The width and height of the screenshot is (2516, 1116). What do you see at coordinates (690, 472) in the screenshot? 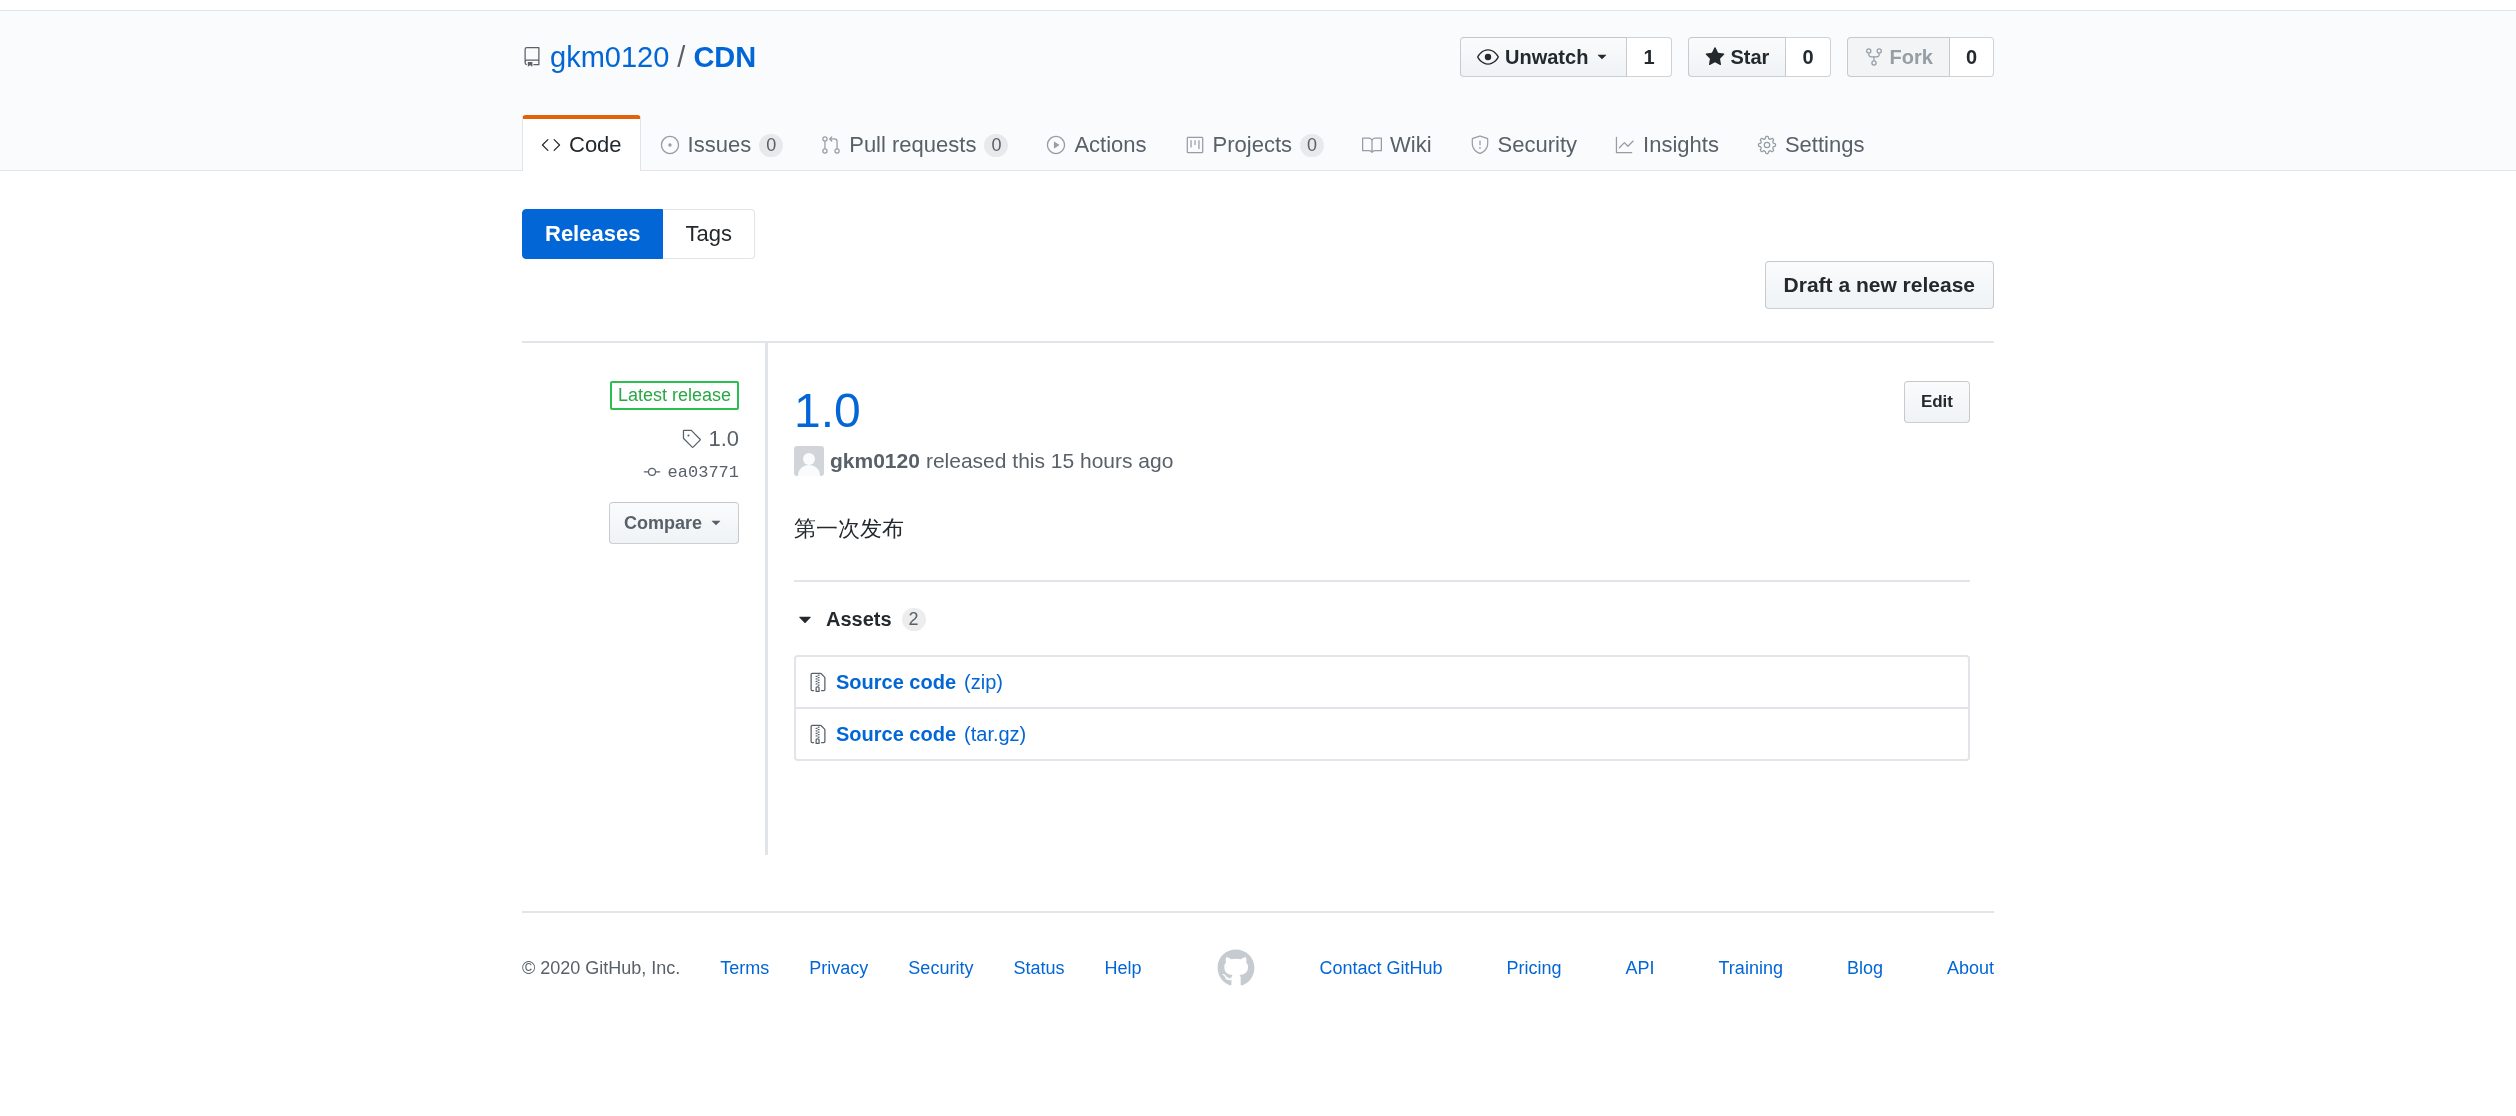
I see `commit-link: ea03771` at bounding box center [690, 472].